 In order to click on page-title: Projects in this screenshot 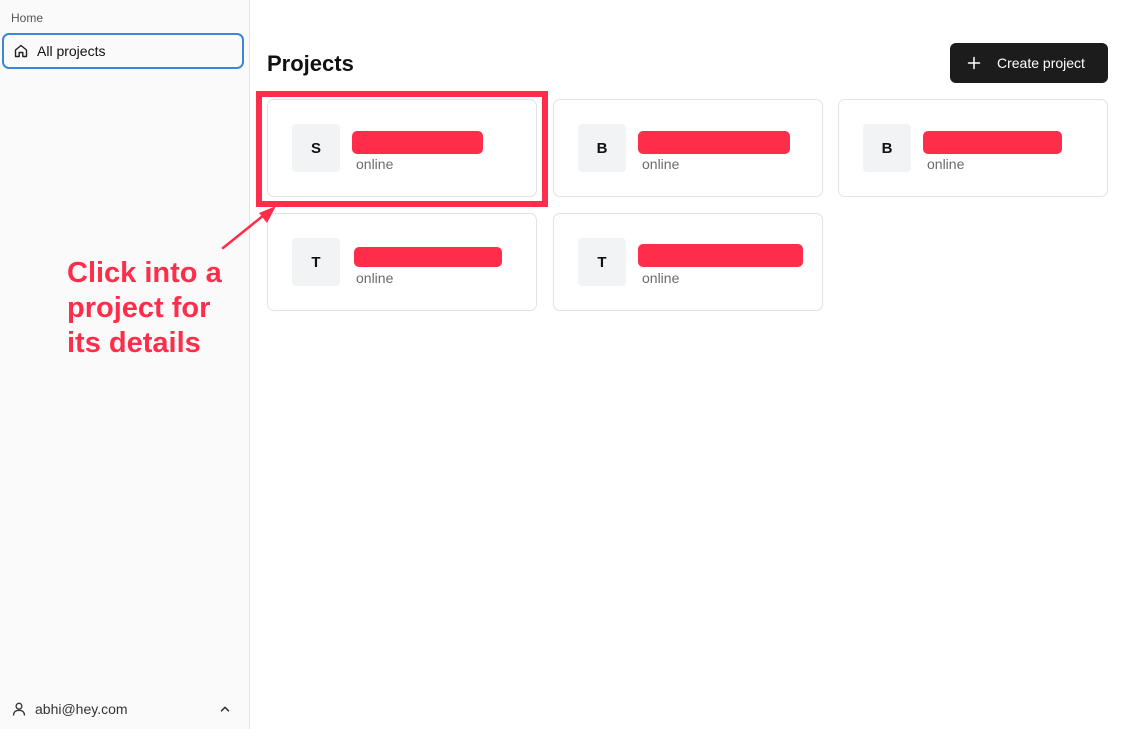, I will do `click(310, 63)`.